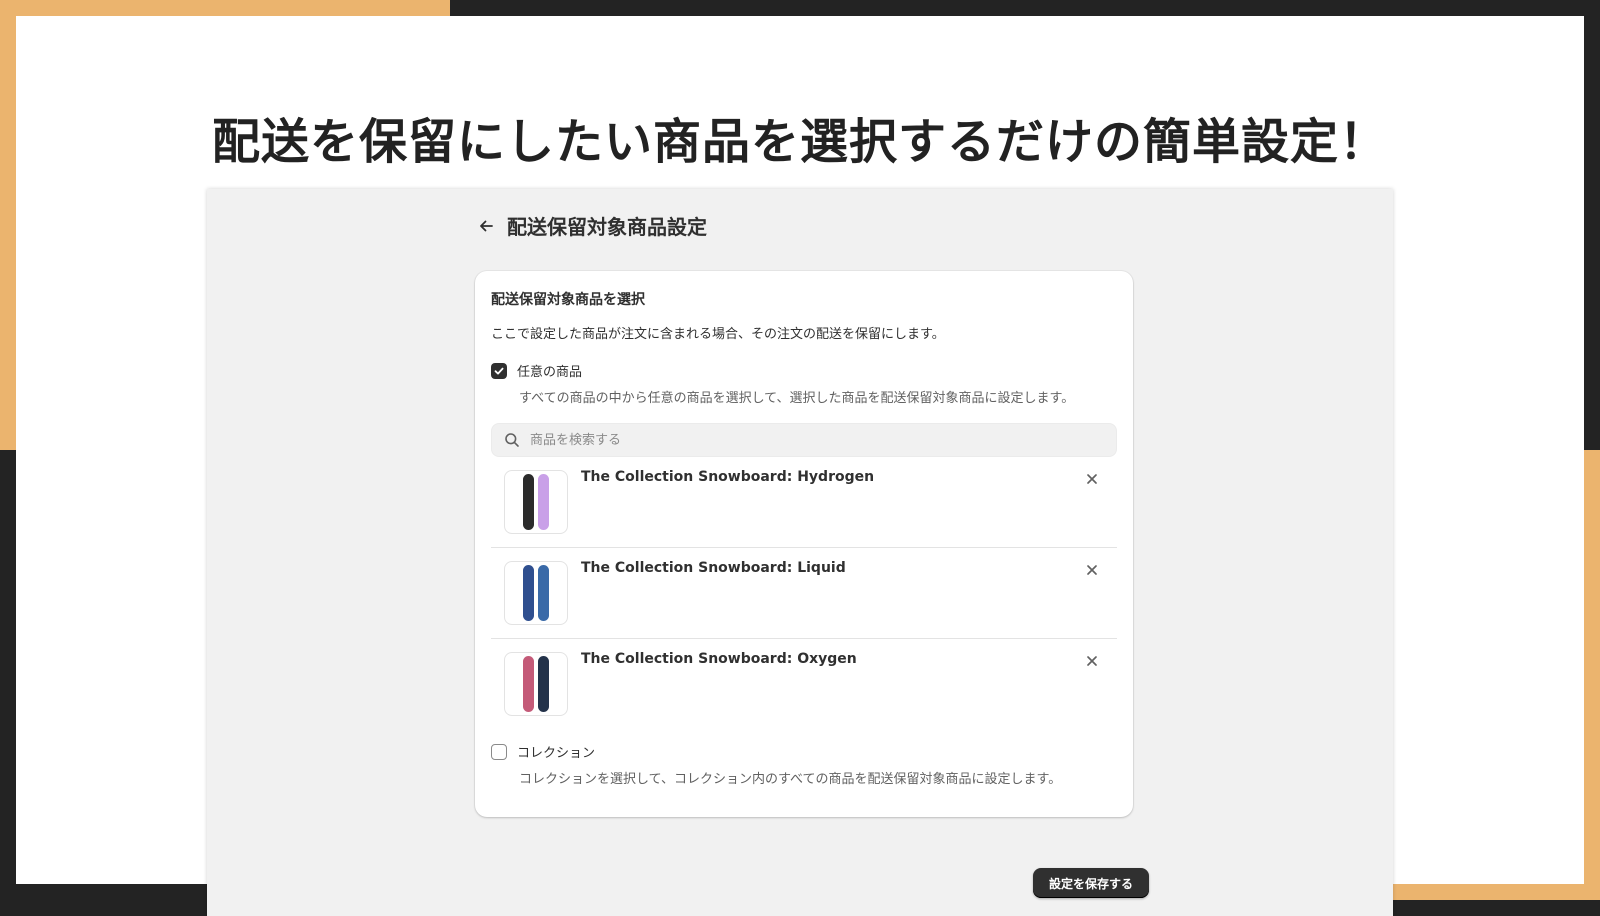 The image size is (1600, 916). What do you see at coordinates (607, 227) in the screenshot?
I see `page-title: 配送保留対象商品設定` at bounding box center [607, 227].